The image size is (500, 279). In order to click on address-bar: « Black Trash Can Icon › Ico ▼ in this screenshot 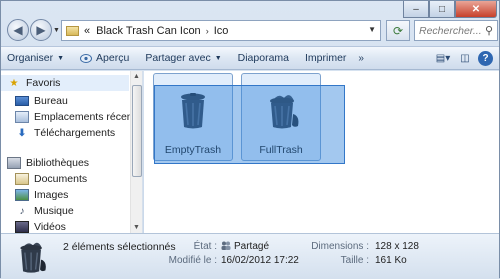, I will do `click(221, 30)`.